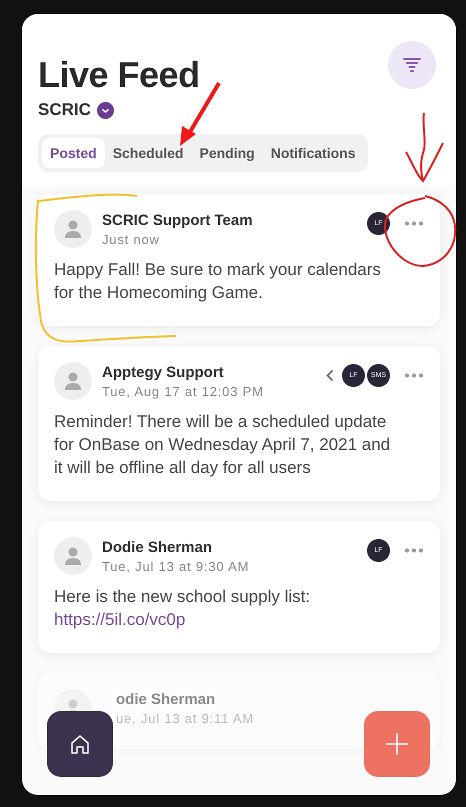 This screenshot has width=466, height=807. I want to click on tab: Pending, so click(227, 153).